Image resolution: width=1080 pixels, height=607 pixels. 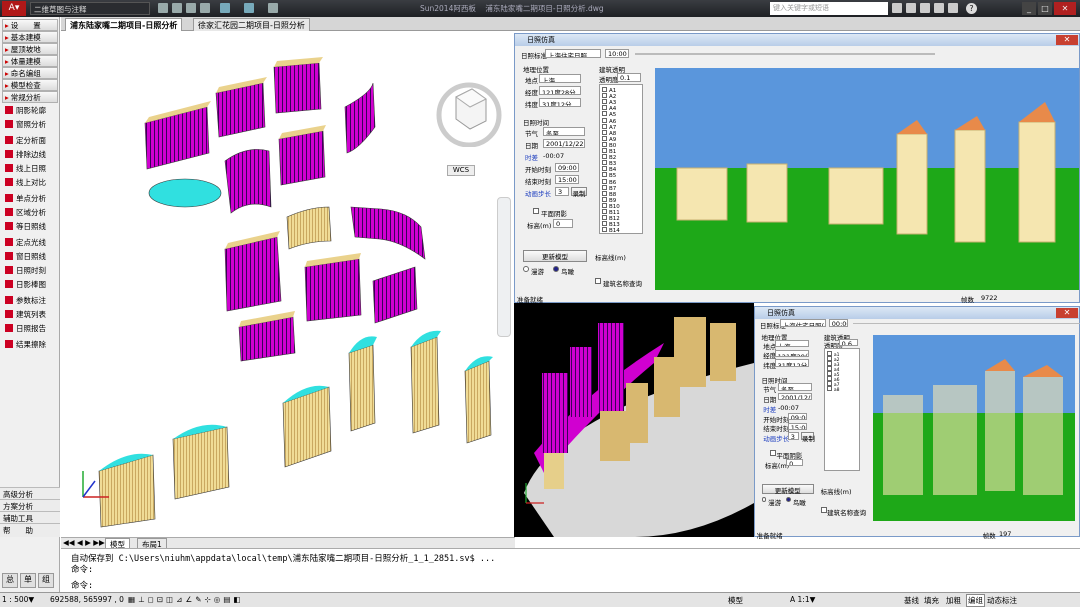 What do you see at coordinates (931, 600) in the screenshot?
I see `status-toggle-fill: 填充` at bounding box center [931, 600].